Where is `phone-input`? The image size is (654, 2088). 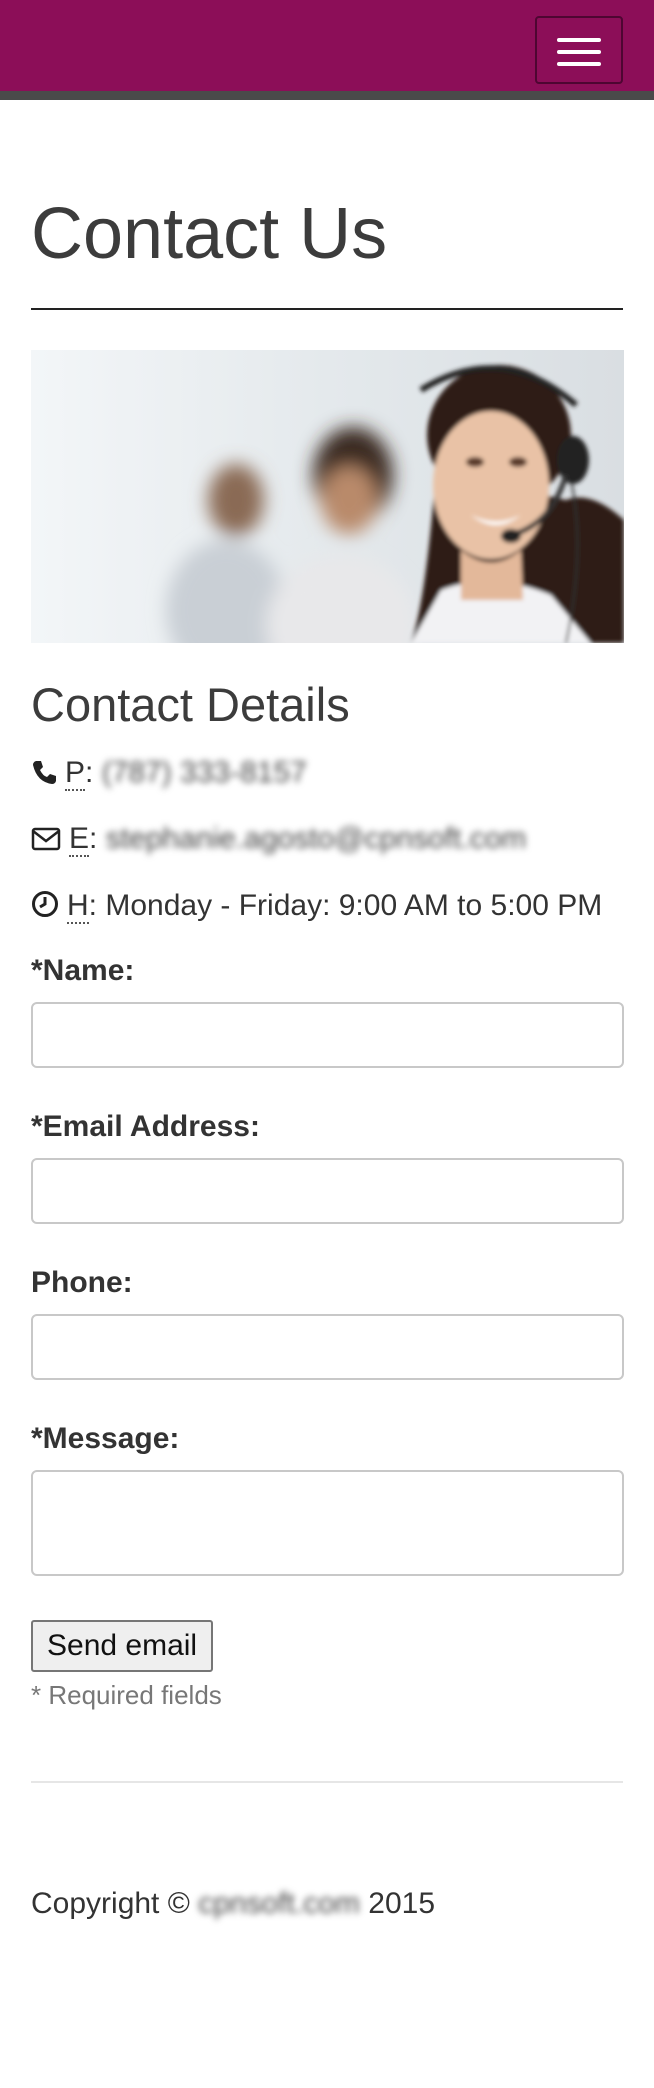
phone-input is located at coordinates (327, 1347).